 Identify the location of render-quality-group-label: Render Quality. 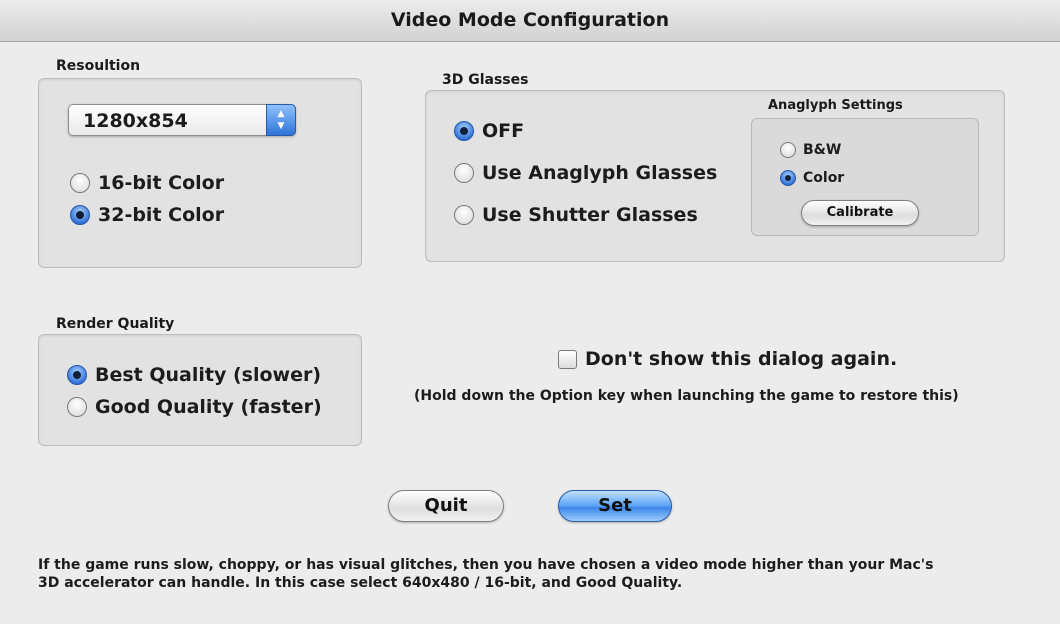
(115, 324).